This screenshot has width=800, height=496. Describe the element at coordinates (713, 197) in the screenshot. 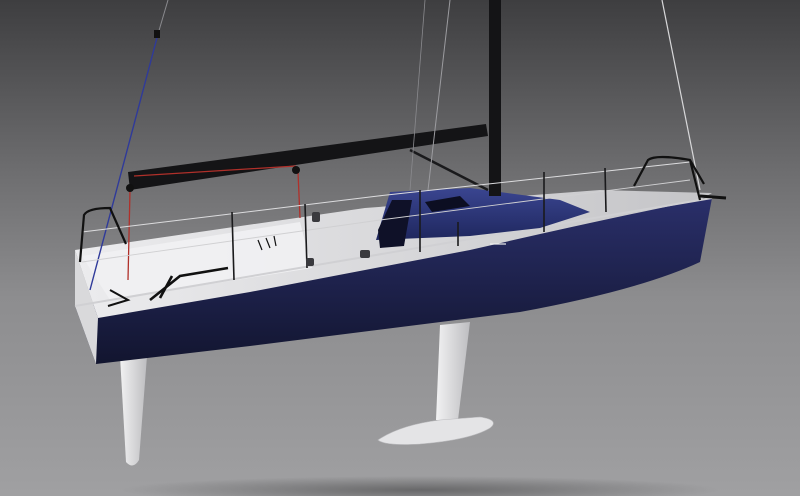

I see `bowsprit` at that location.